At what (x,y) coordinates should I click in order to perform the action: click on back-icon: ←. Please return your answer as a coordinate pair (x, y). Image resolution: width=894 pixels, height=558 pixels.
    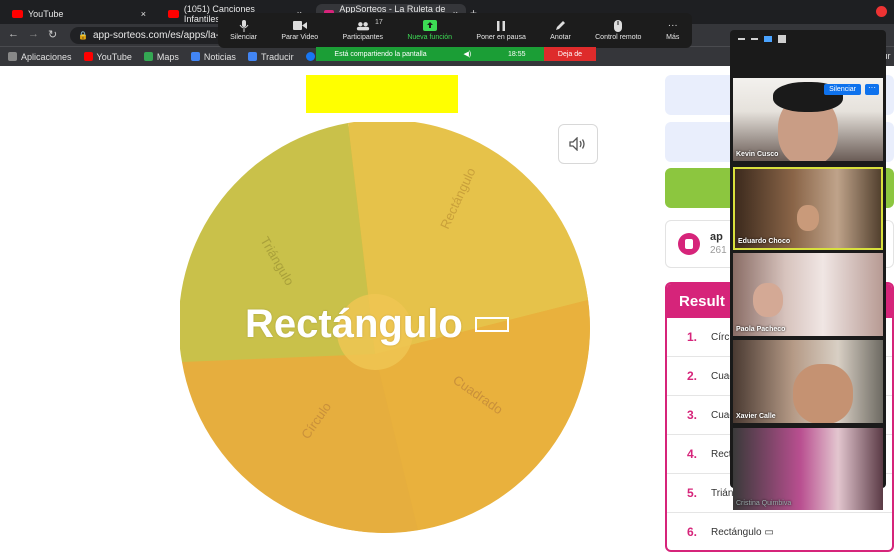
    Looking at the image, I should click on (13, 34).